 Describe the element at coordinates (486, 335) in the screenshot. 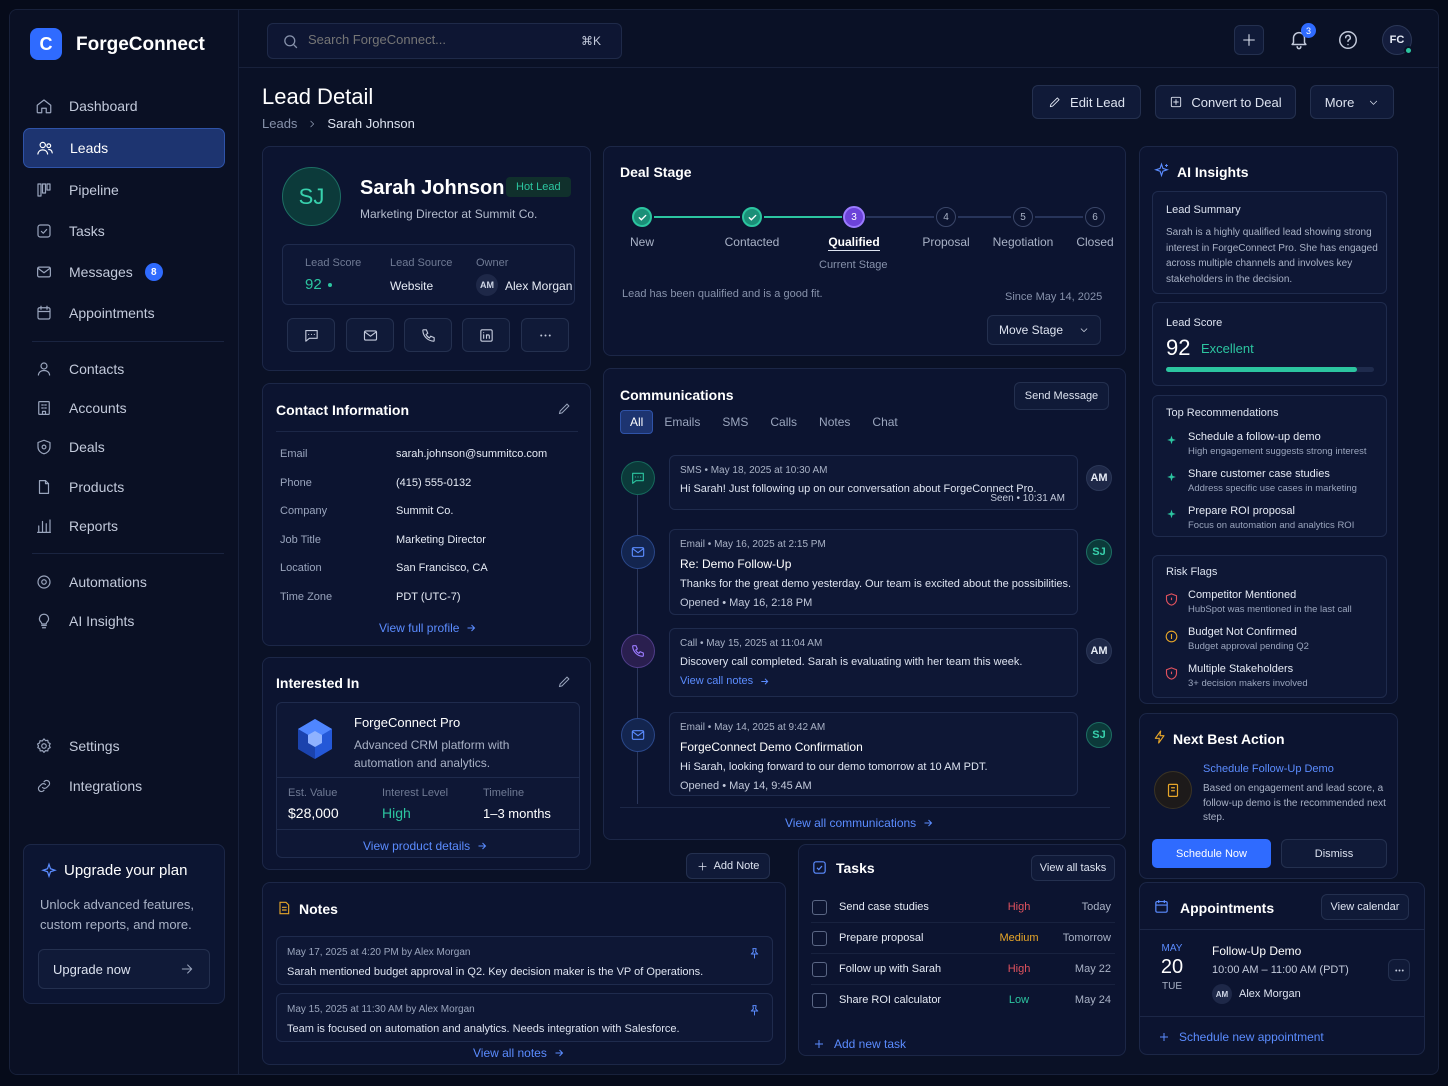

I see `linkedin-action-button` at that location.